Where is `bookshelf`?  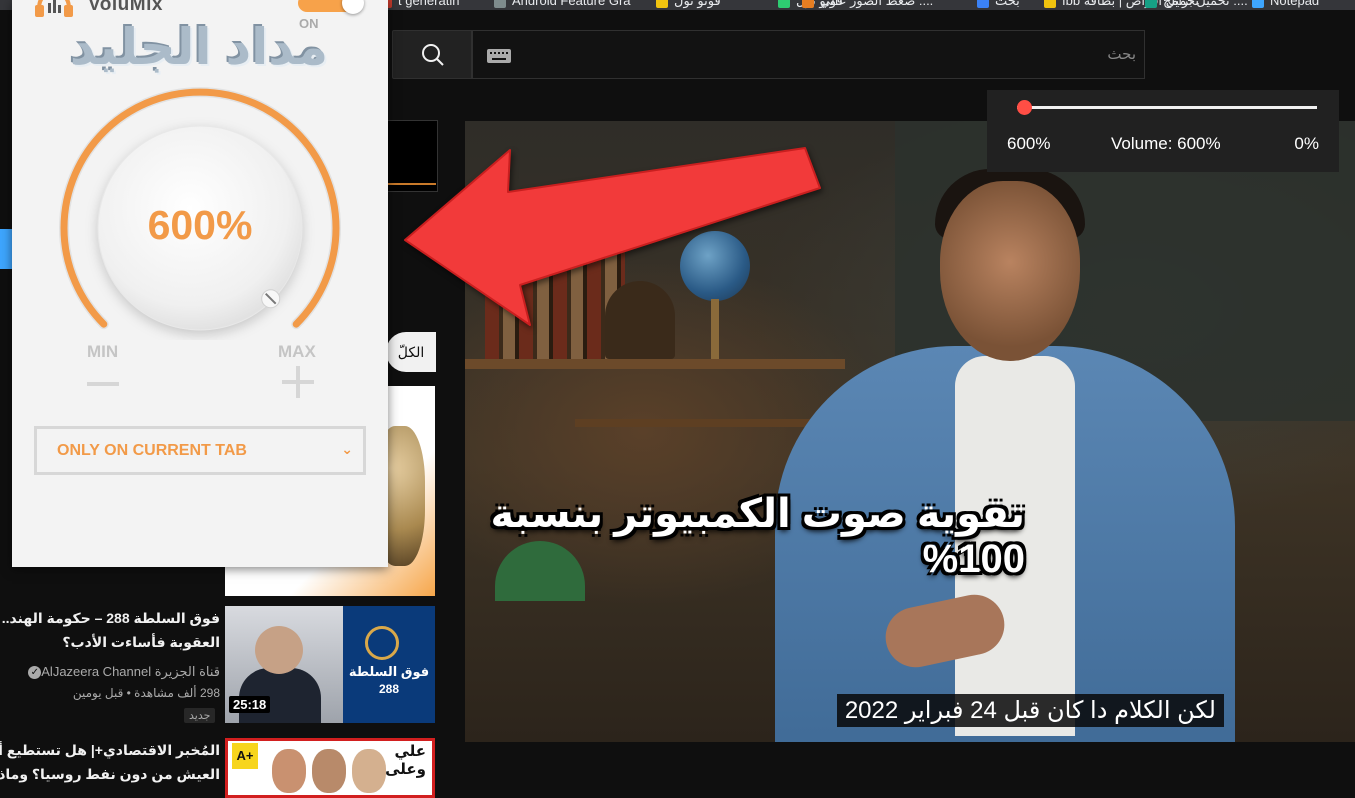
bookshelf is located at coordinates (555, 306).